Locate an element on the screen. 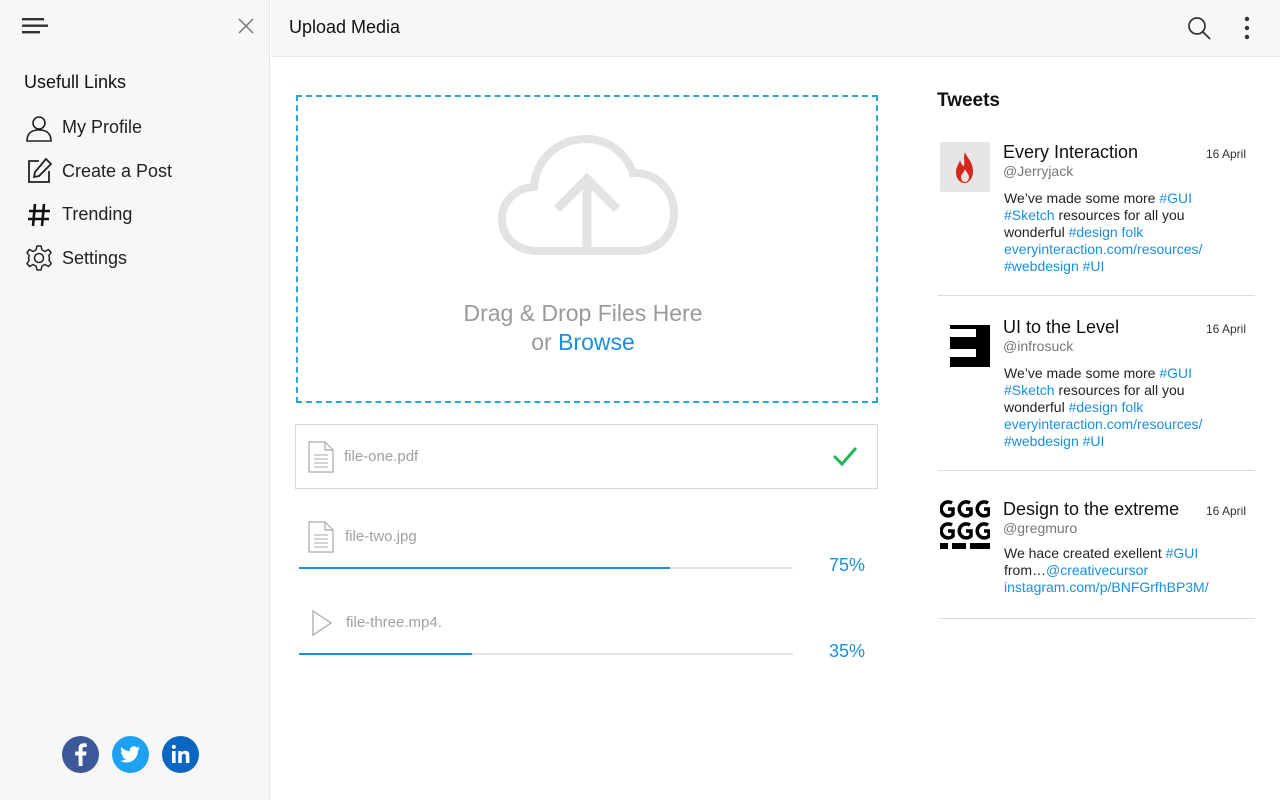 This screenshot has height=800, width=1280. sidebar-top-bar is located at coordinates (135, 28).